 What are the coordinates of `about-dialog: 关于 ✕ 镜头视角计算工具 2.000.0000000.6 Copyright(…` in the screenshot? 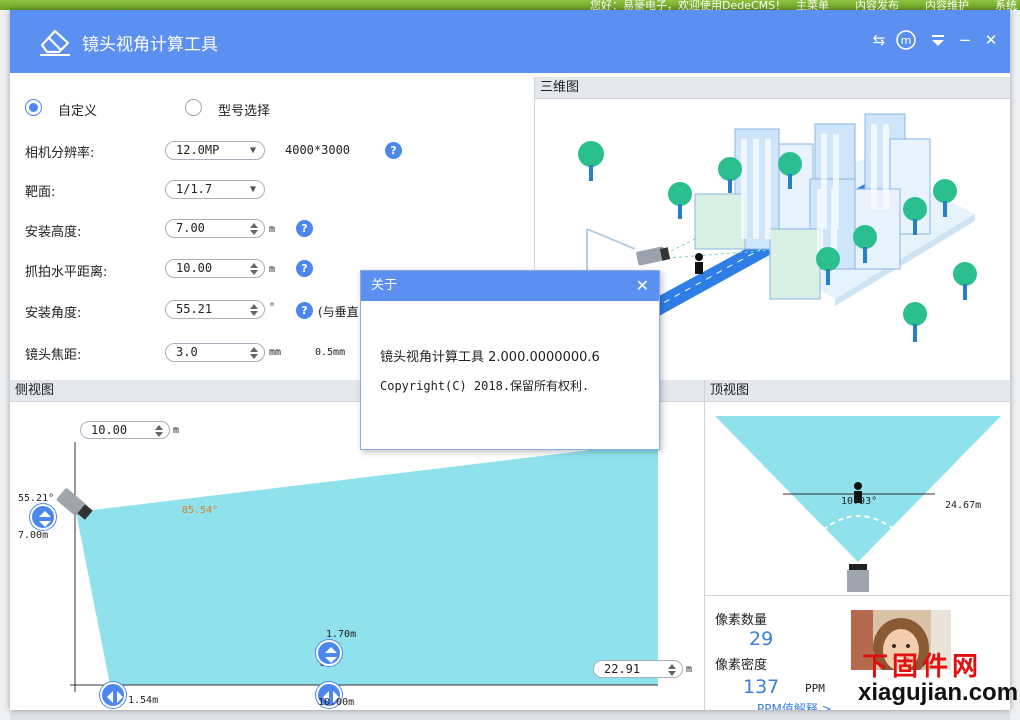 It's located at (510, 360).